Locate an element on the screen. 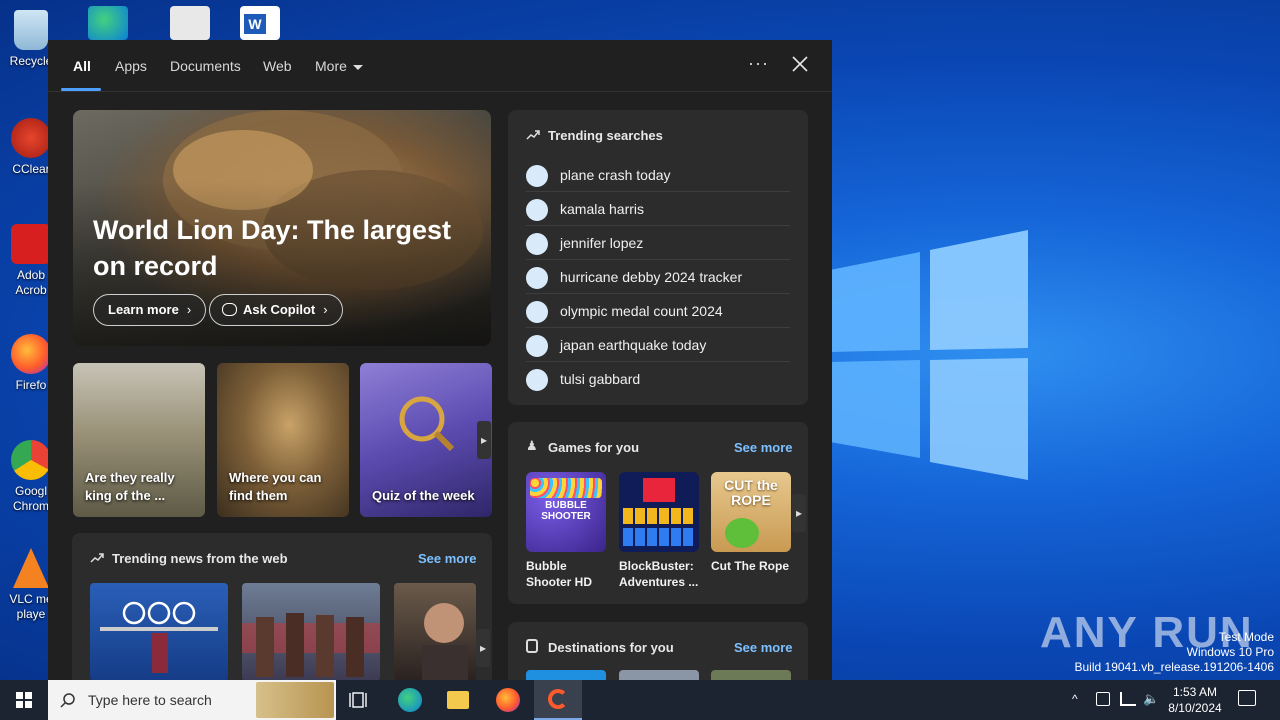  show-hidden-icons-button: ^ is located at coordinates (1075, 699).